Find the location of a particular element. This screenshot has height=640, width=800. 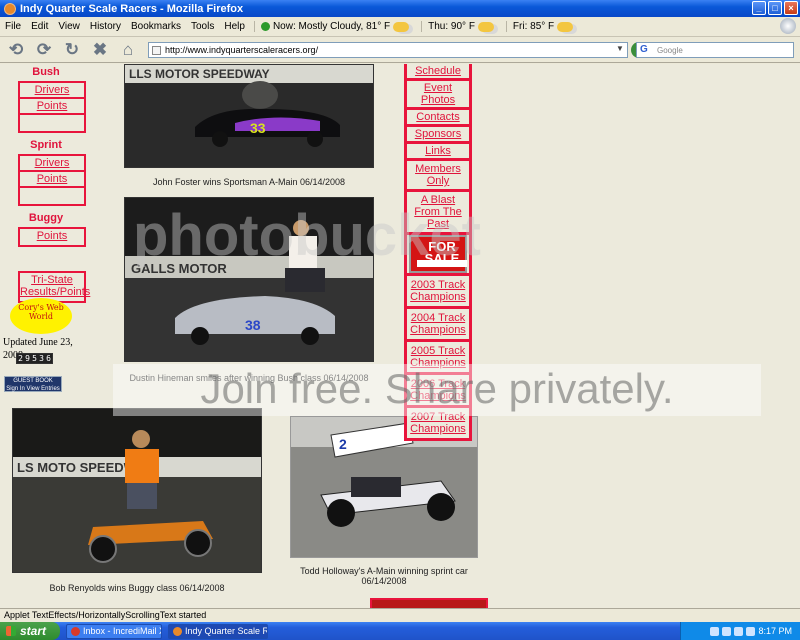

guestbook-button: GUEST BOOK Sign In View Entries is located at coordinates (33, 384).